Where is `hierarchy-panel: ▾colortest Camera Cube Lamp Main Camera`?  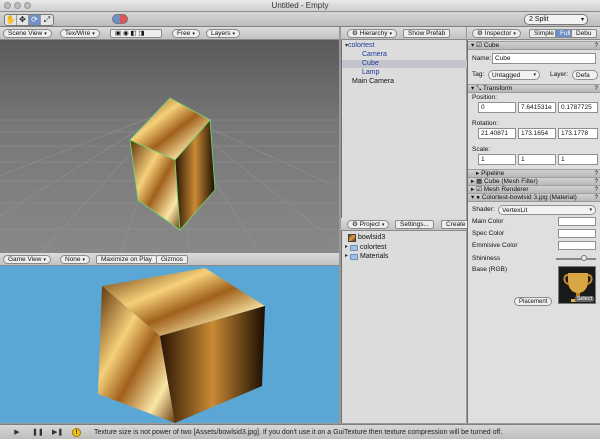 hierarchy-panel: ▾colortest Camera Cube Lamp Main Camera is located at coordinates (404, 129).